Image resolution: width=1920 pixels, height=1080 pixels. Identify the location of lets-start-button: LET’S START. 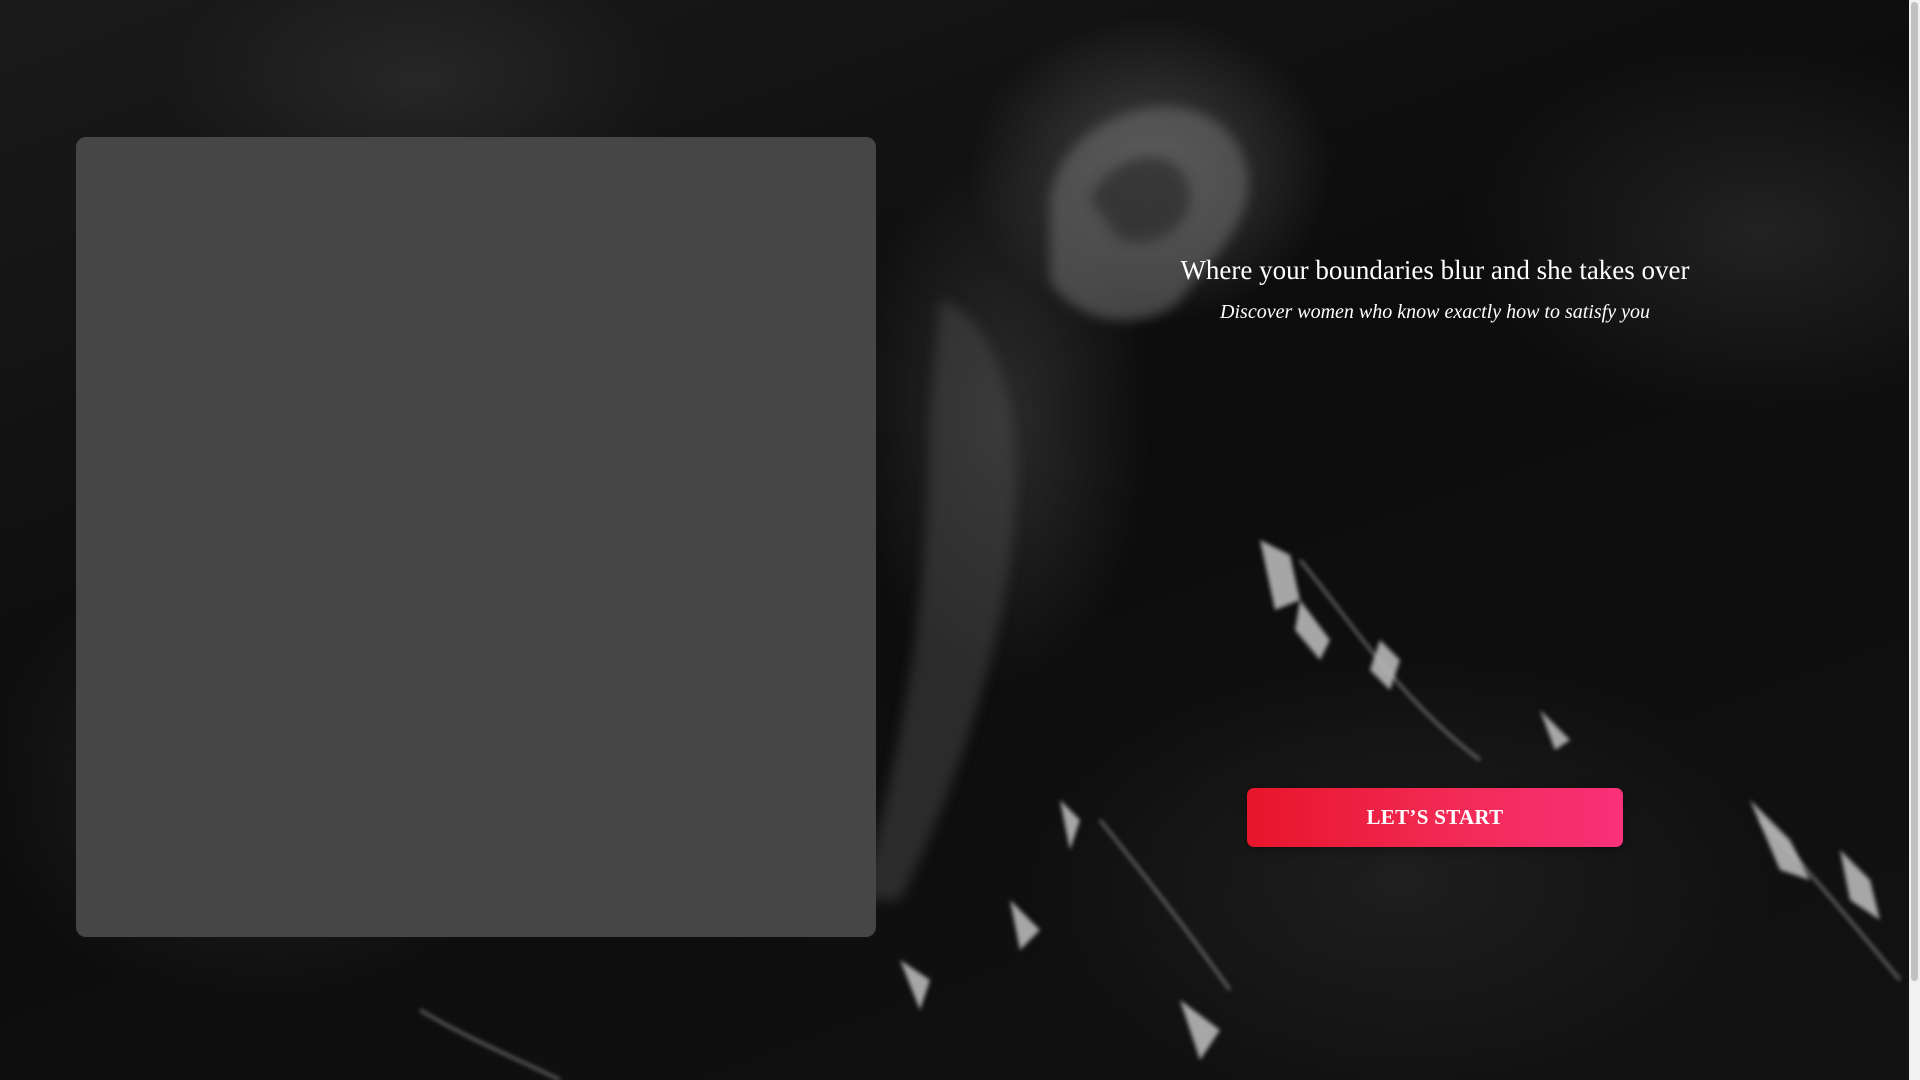
(1435, 817).